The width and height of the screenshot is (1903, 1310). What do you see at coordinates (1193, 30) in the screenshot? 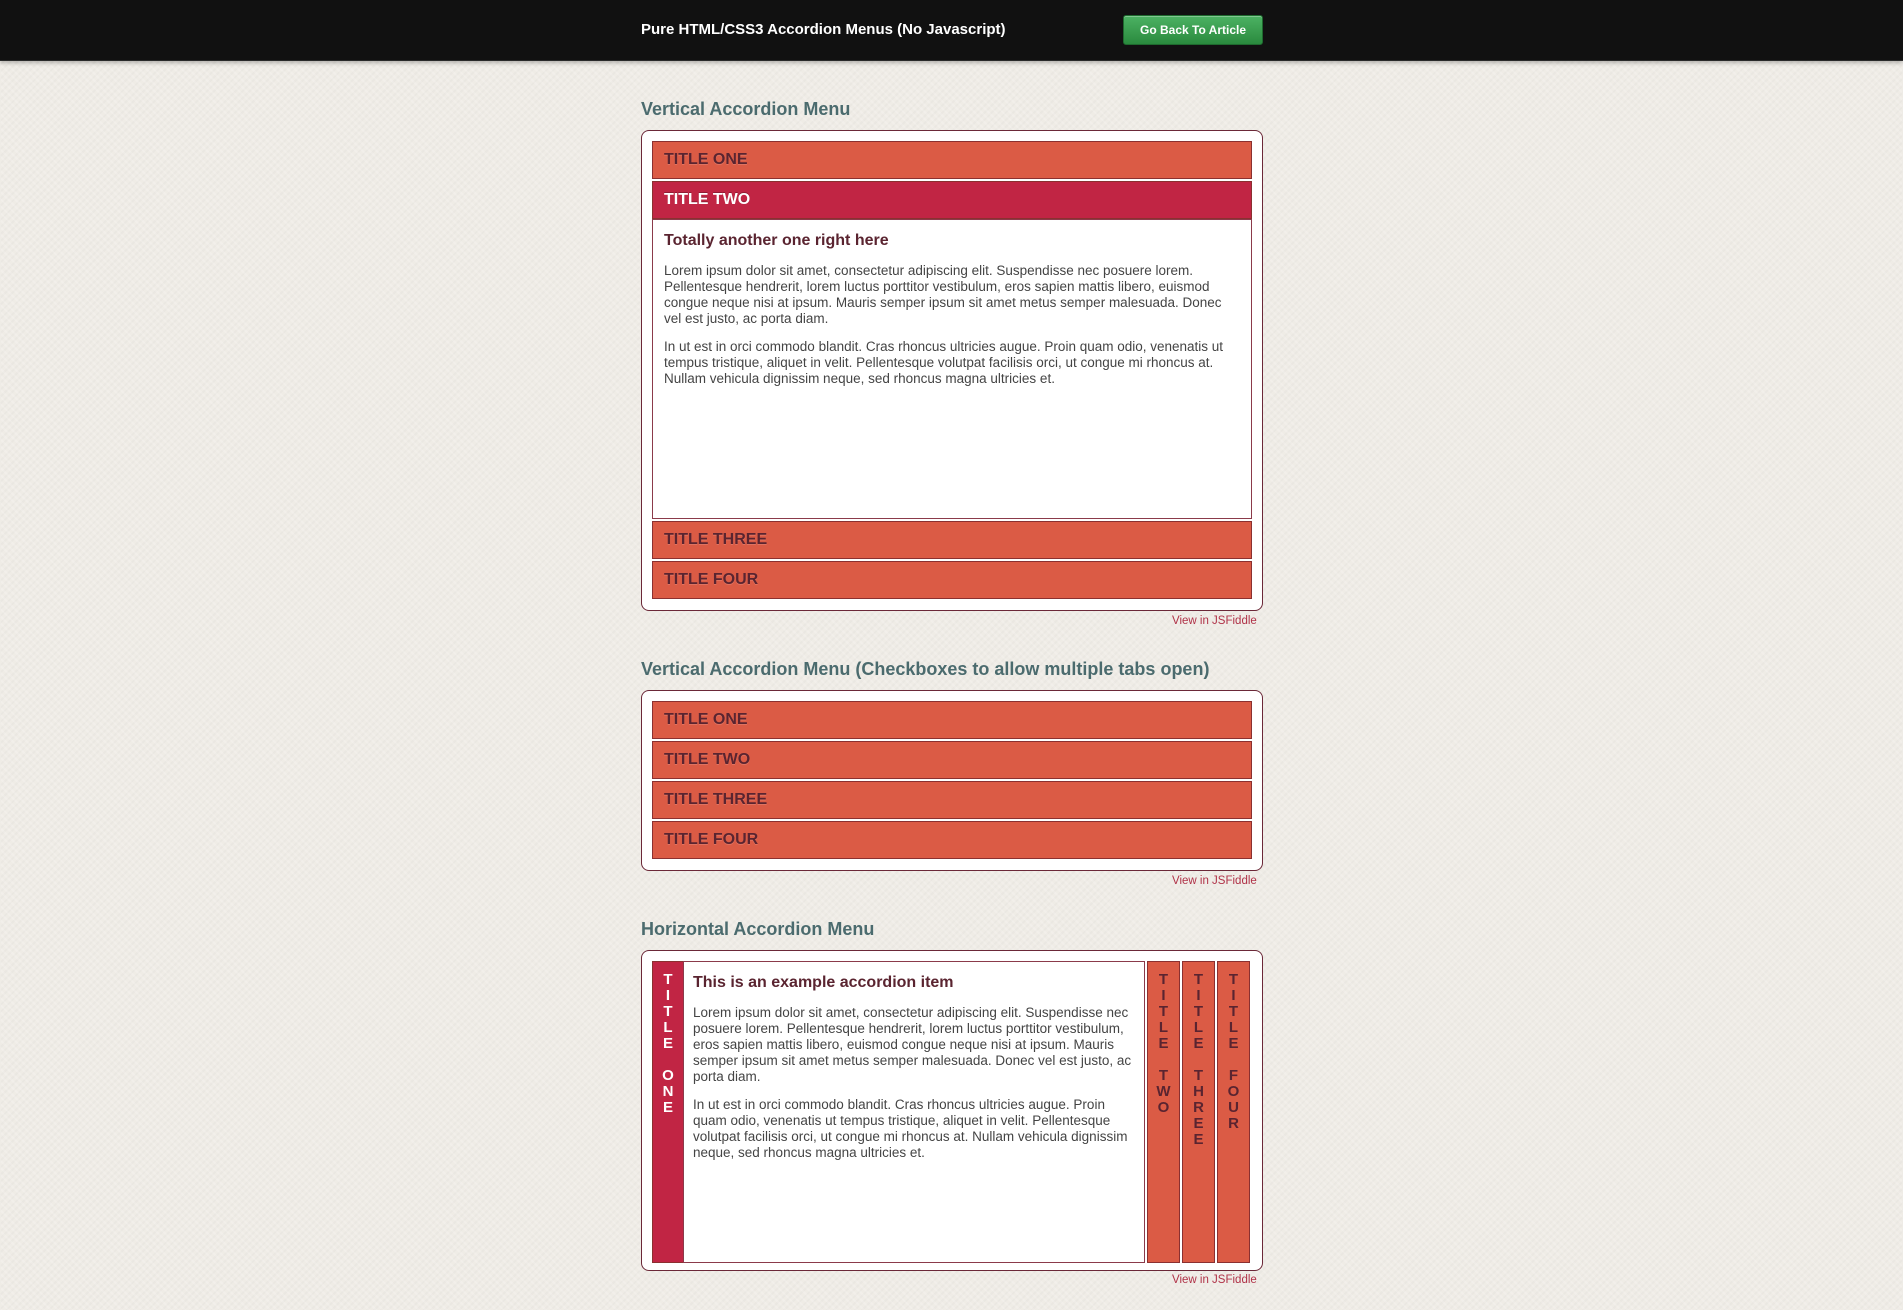
I see `go-back-button: Go Back To Article` at bounding box center [1193, 30].